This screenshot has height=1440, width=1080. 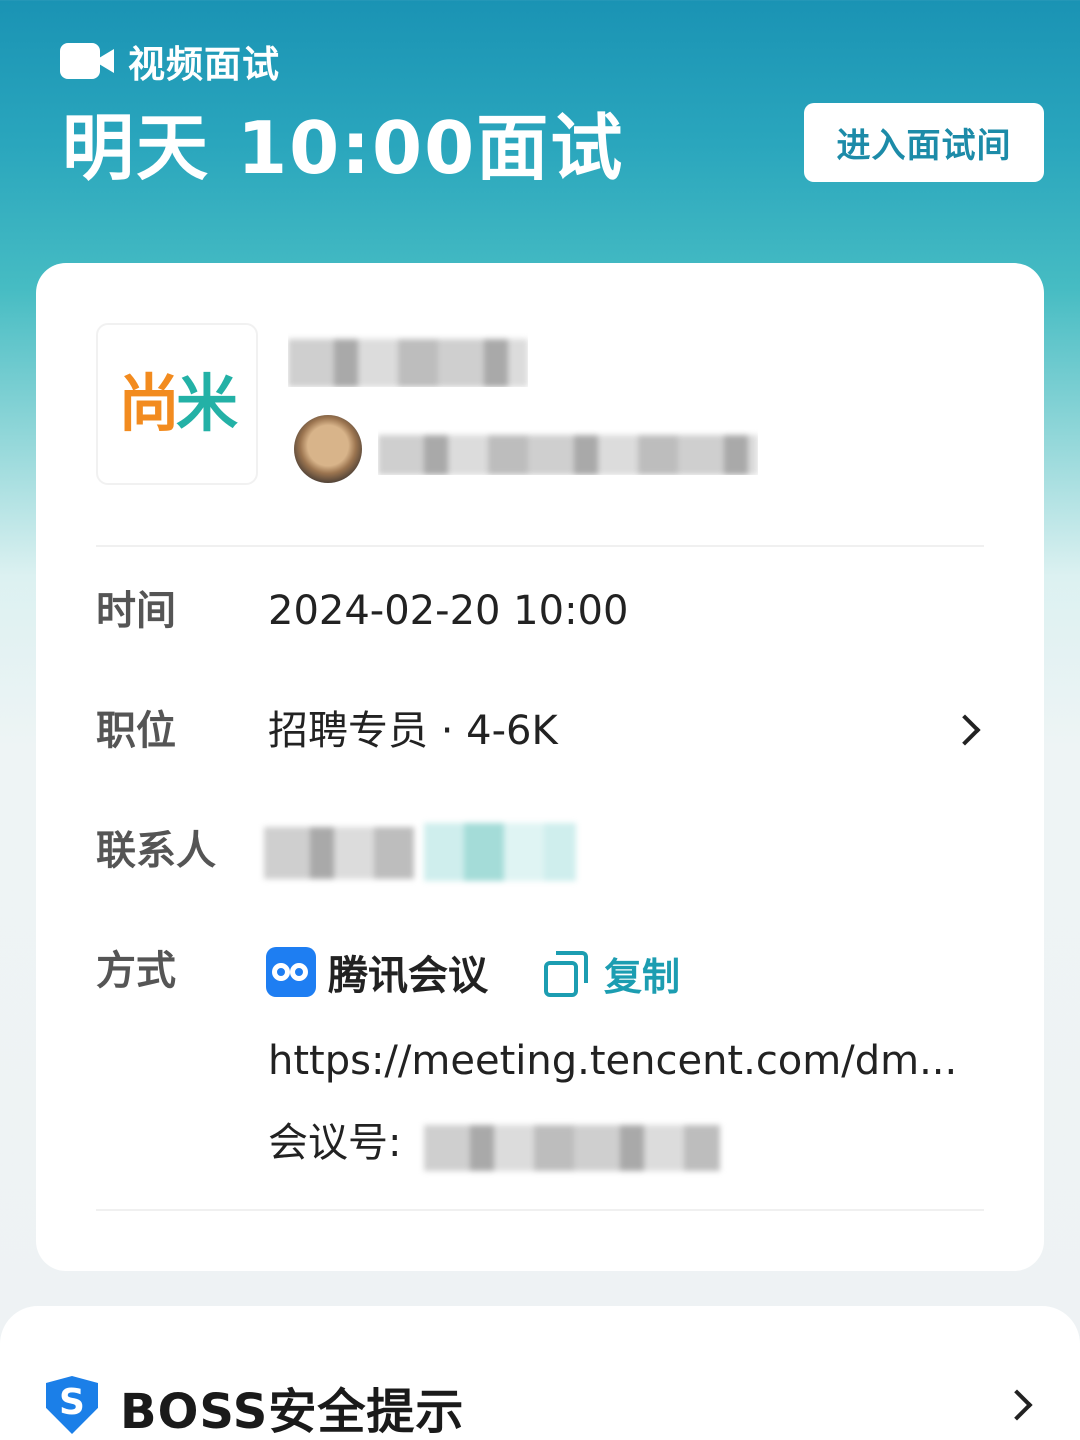 I want to click on position-label: 职位, so click(x=136, y=731).